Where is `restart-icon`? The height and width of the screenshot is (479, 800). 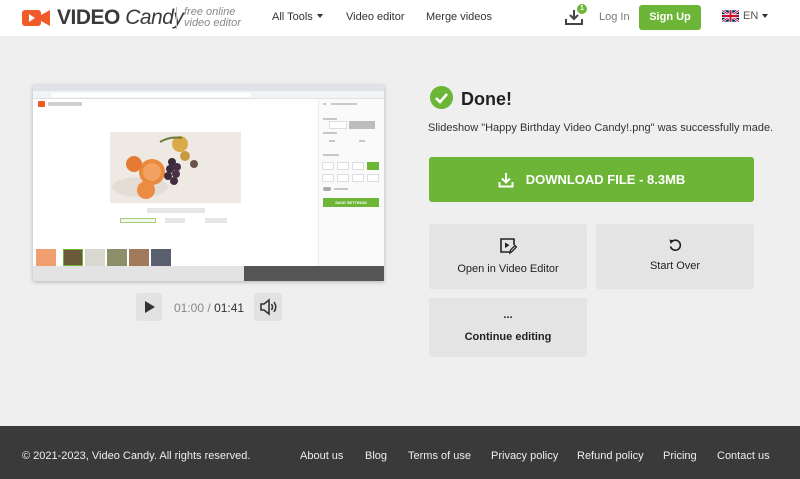
restart-icon is located at coordinates (675, 245).